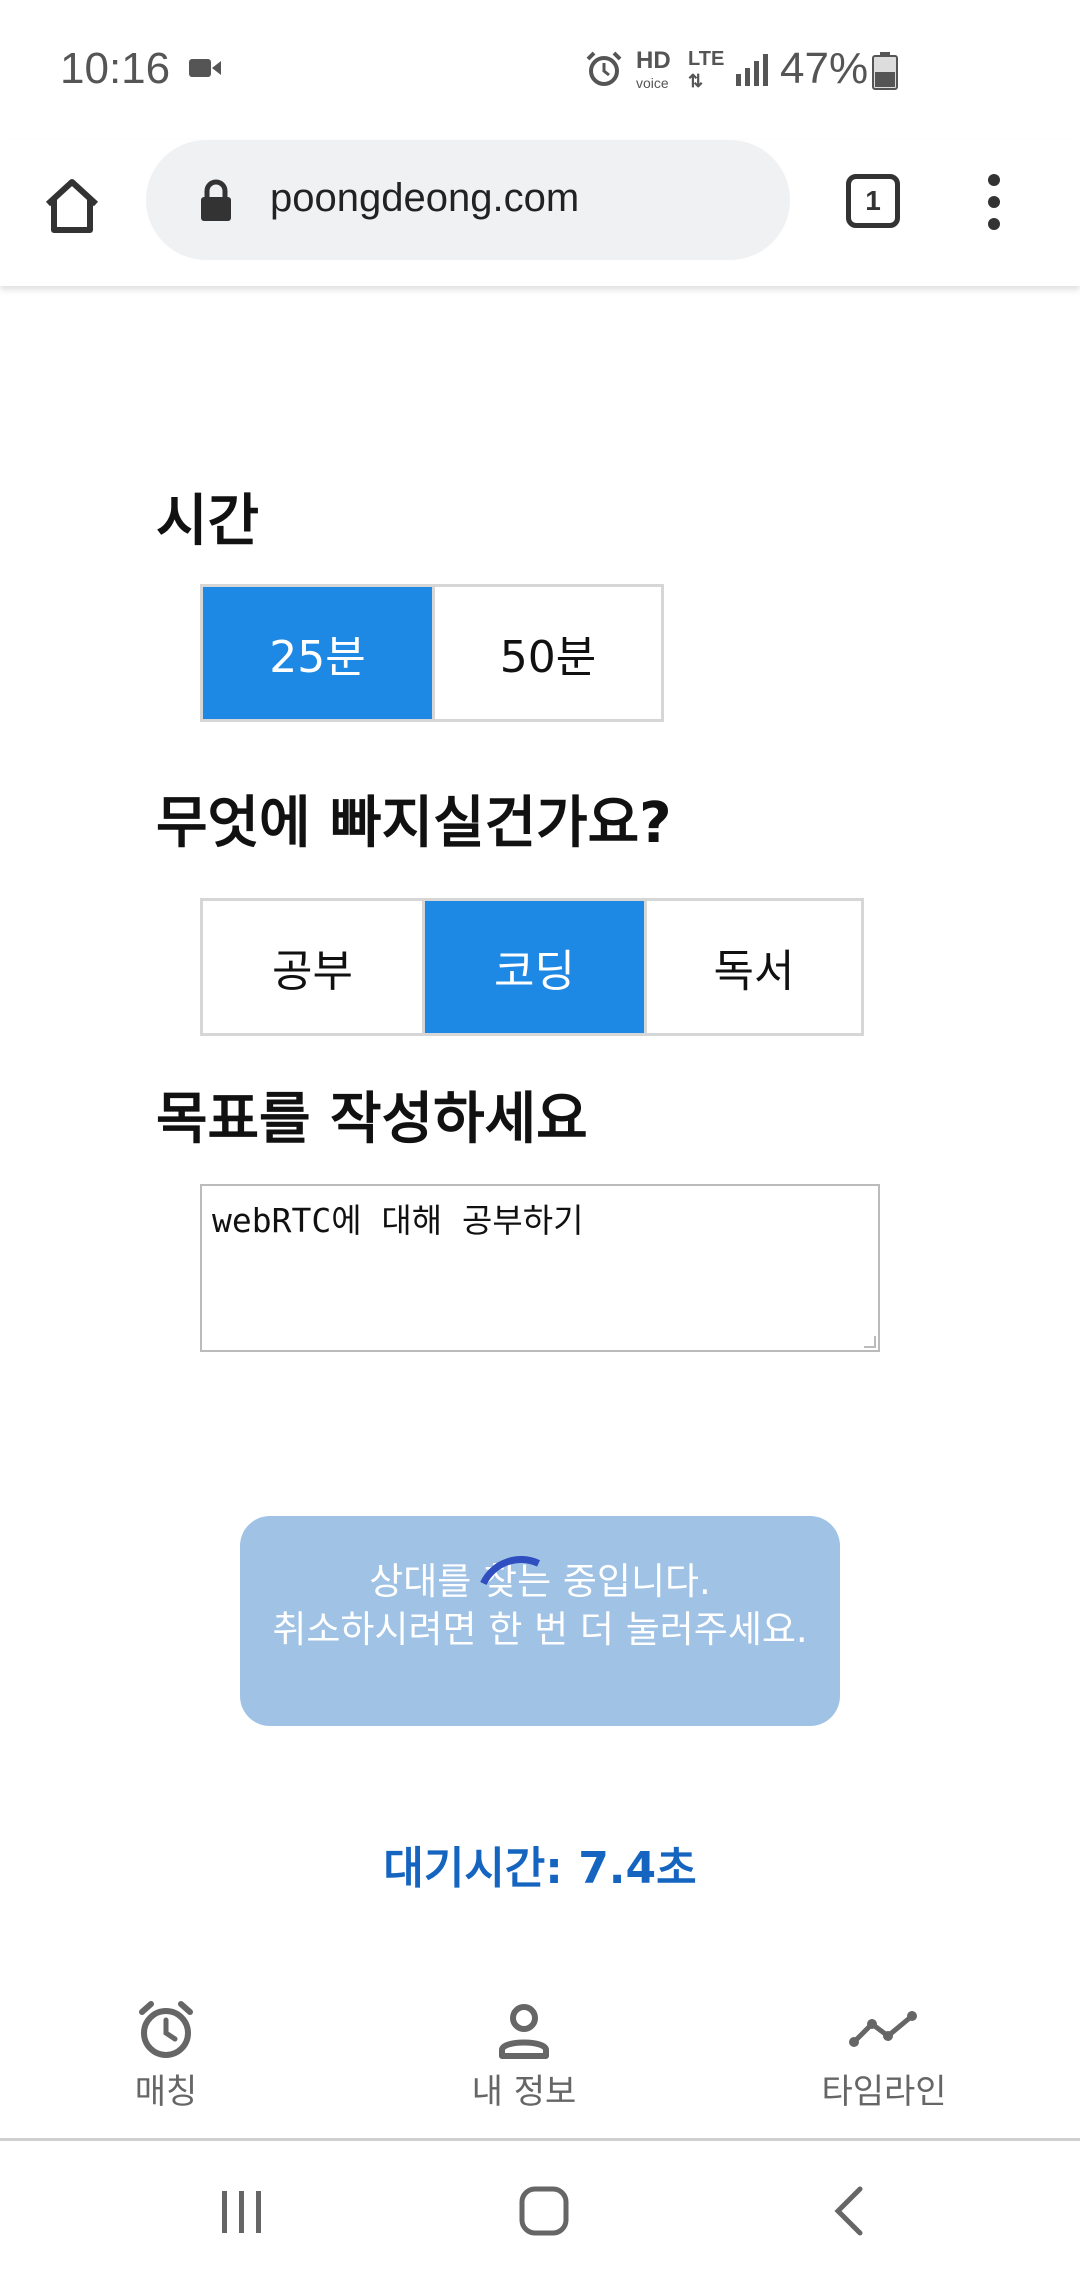  I want to click on line-chart-icon, so click(883, 2029).